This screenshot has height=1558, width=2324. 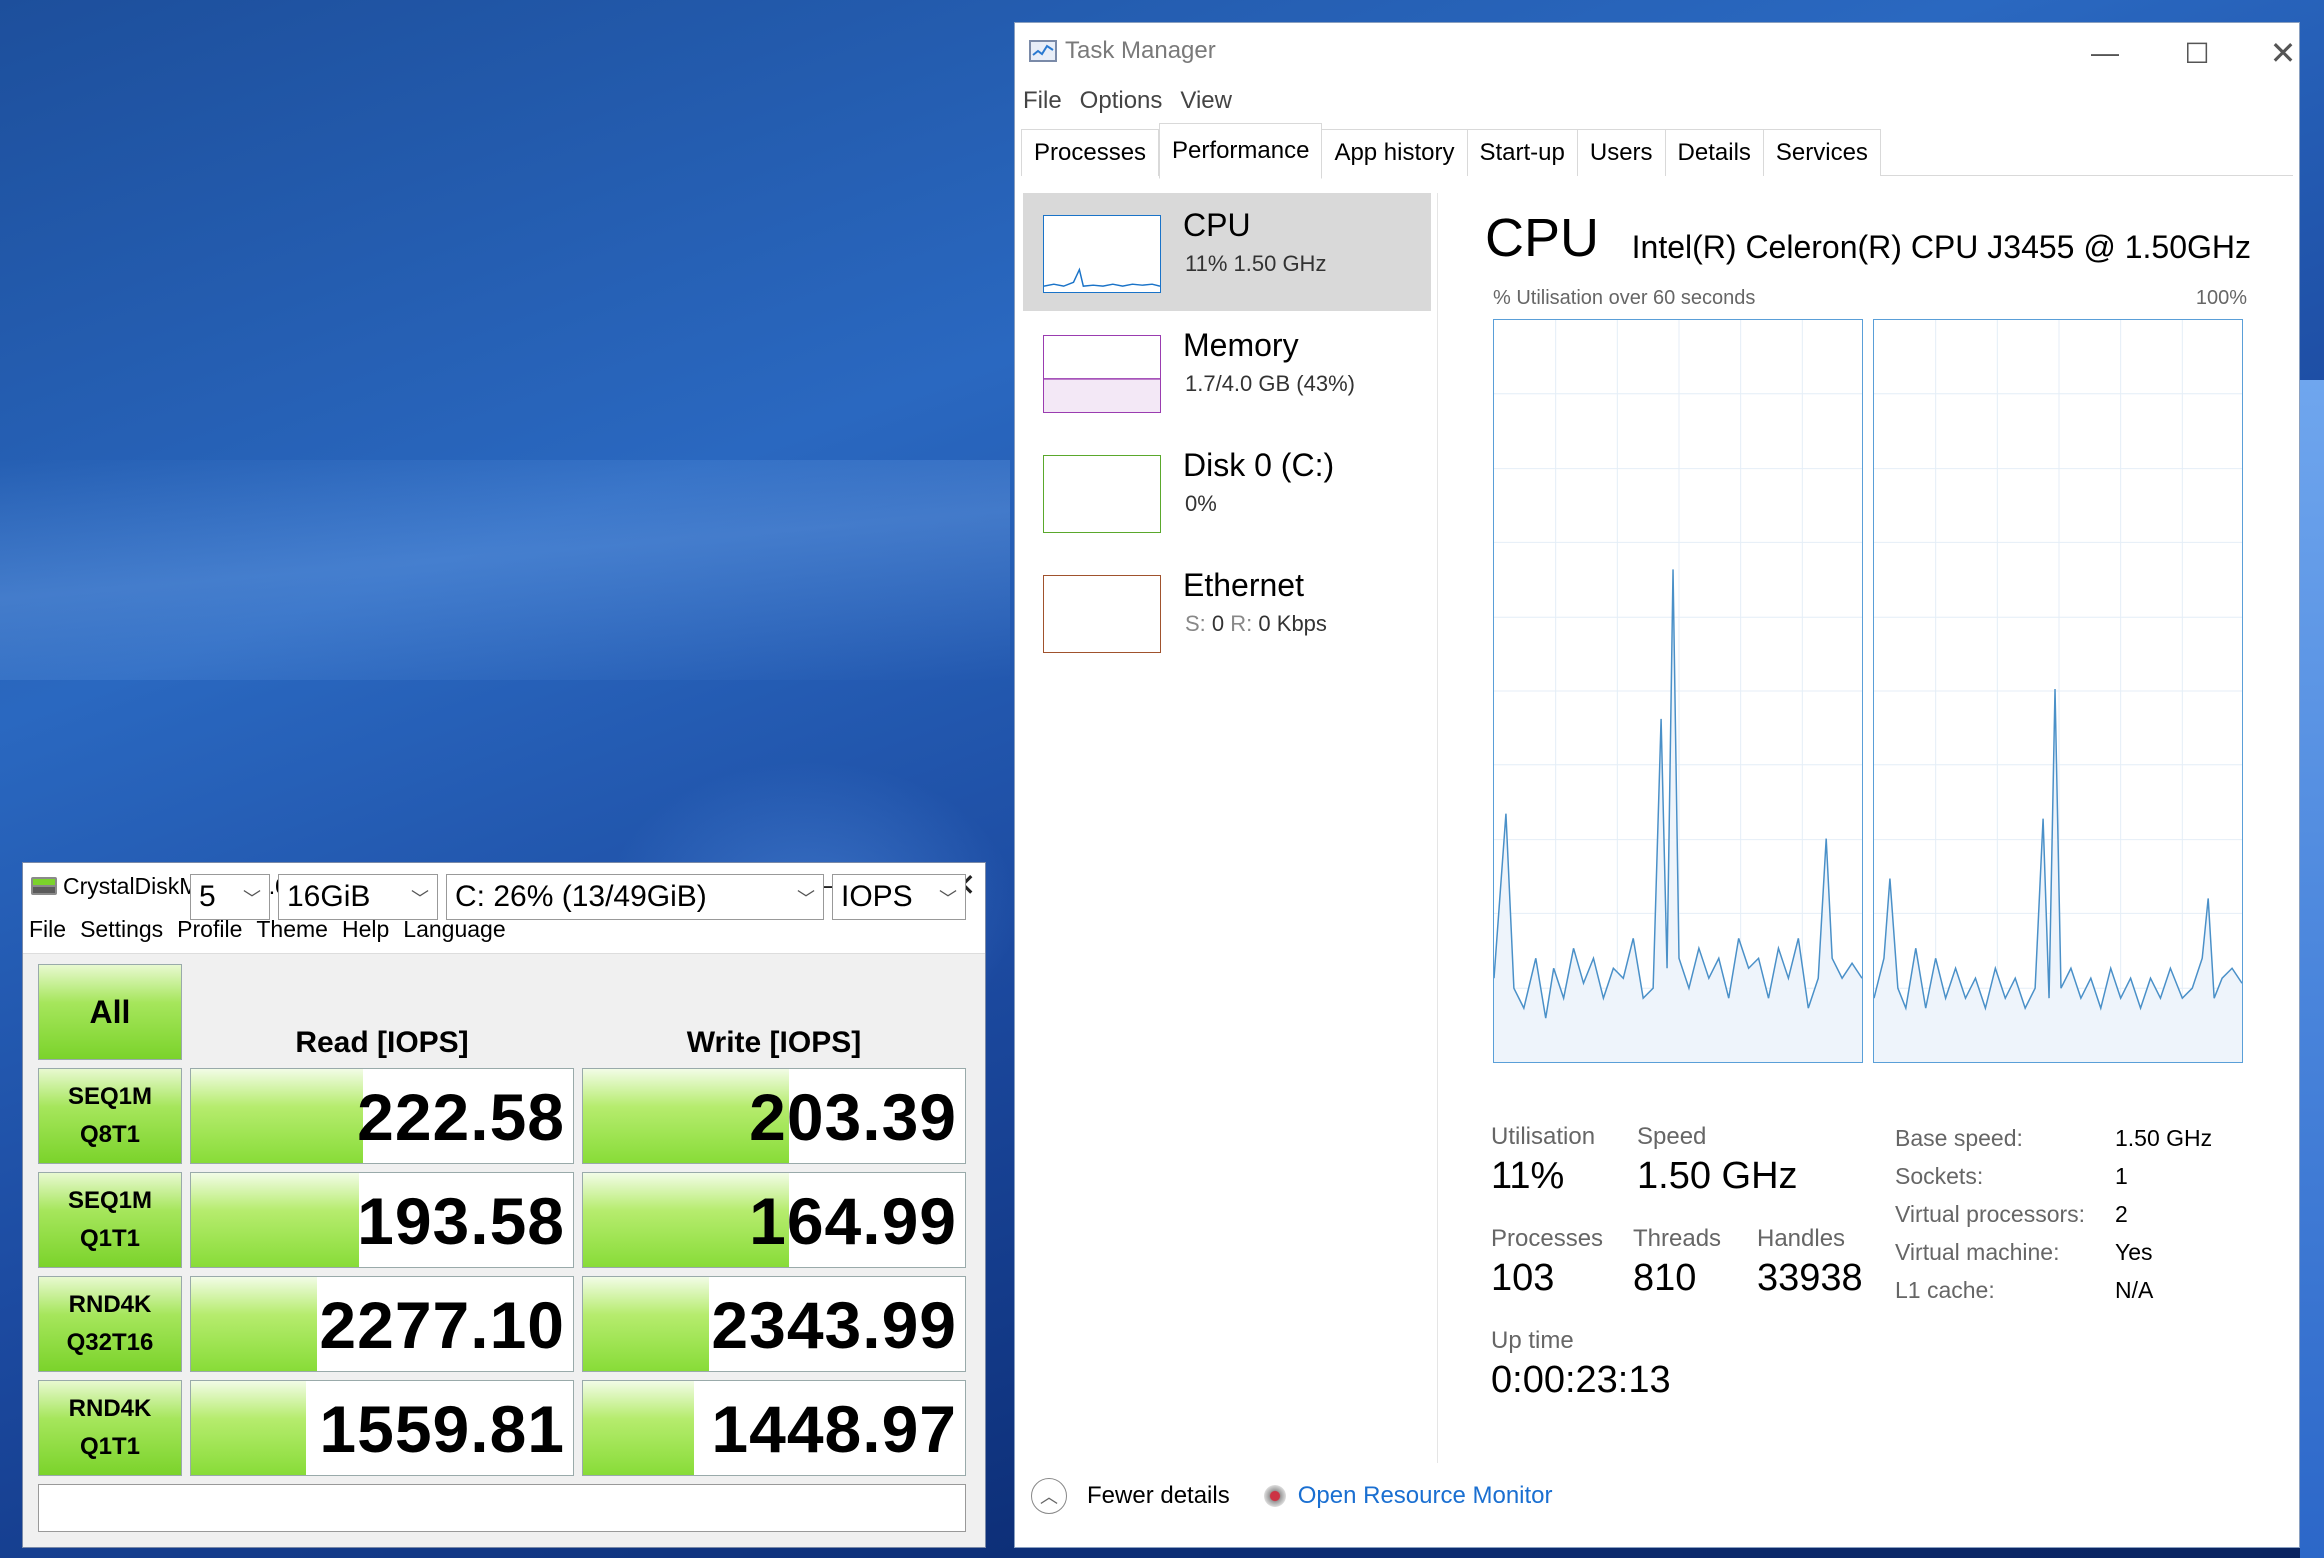 I want to click on uptime-label: Up time, so click(x=1532, y=1340).